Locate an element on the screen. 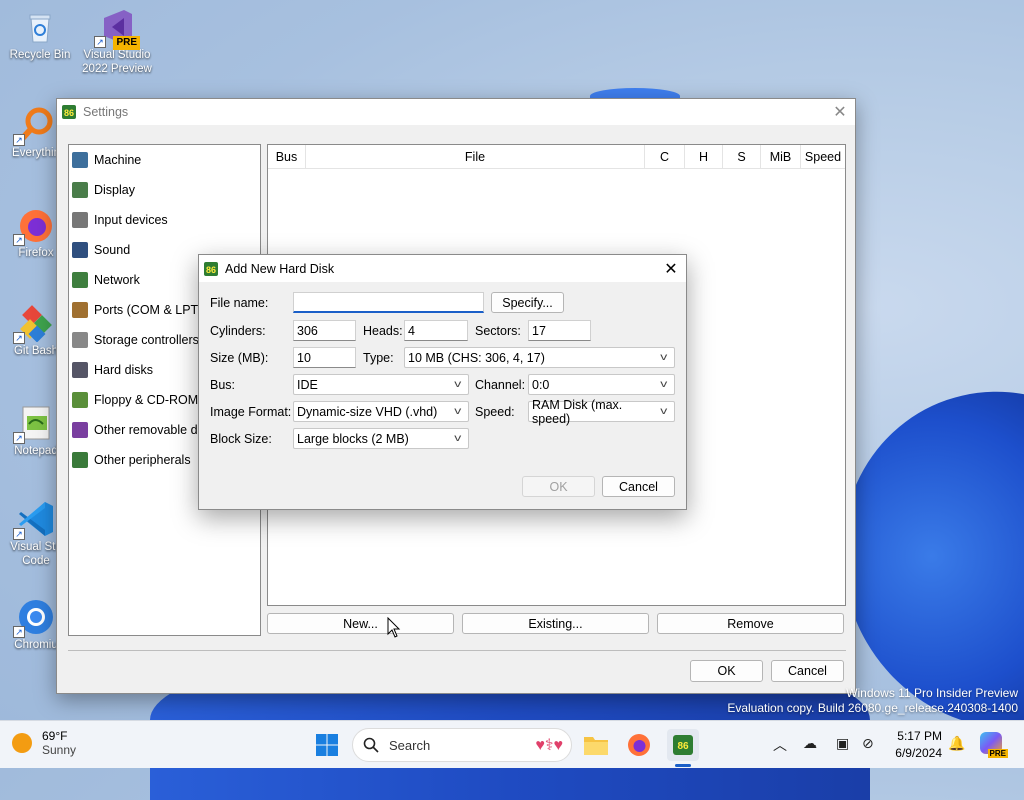  notification-bell-icon: 🔔 is located at coordinates (956, 743).